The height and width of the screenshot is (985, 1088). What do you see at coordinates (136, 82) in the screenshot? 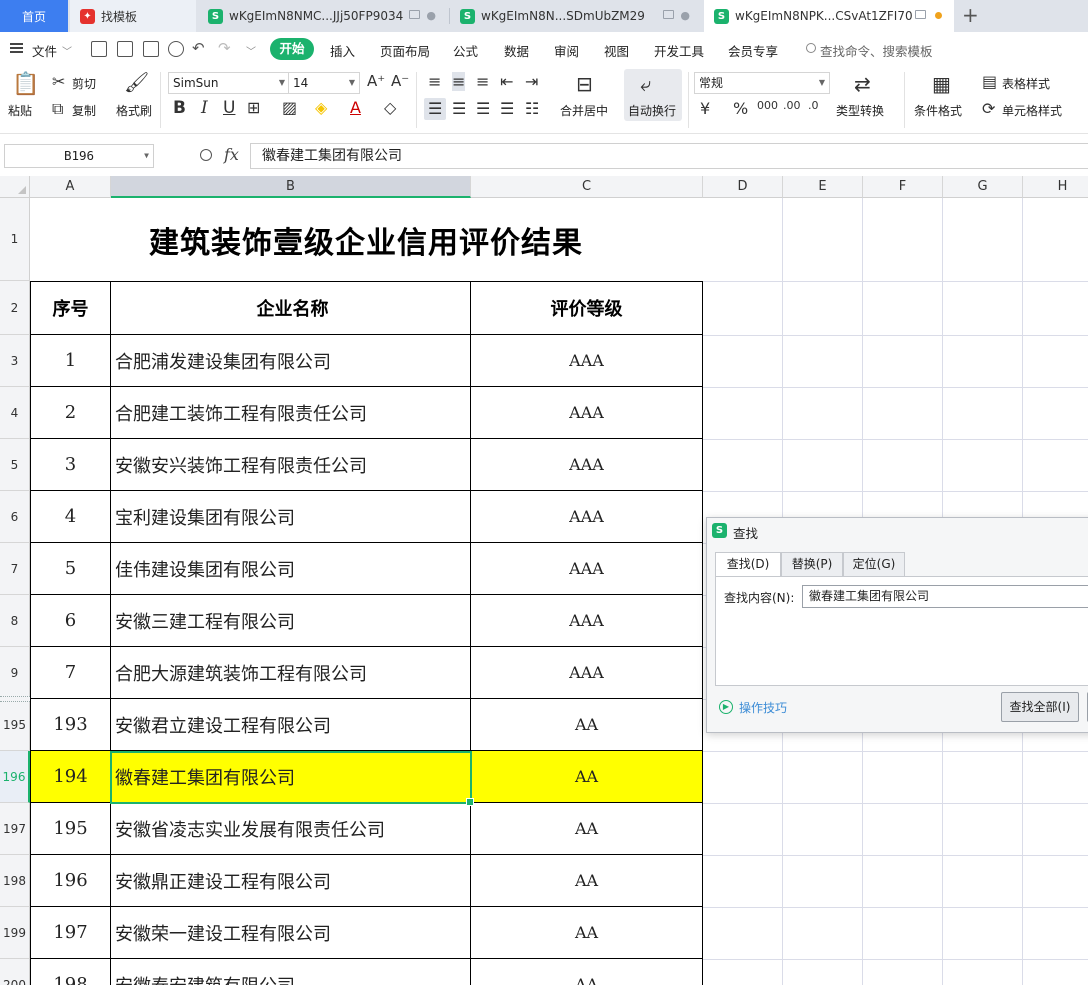
I see `format-painter-icon: 🖌` at bounding box center [136, 82].